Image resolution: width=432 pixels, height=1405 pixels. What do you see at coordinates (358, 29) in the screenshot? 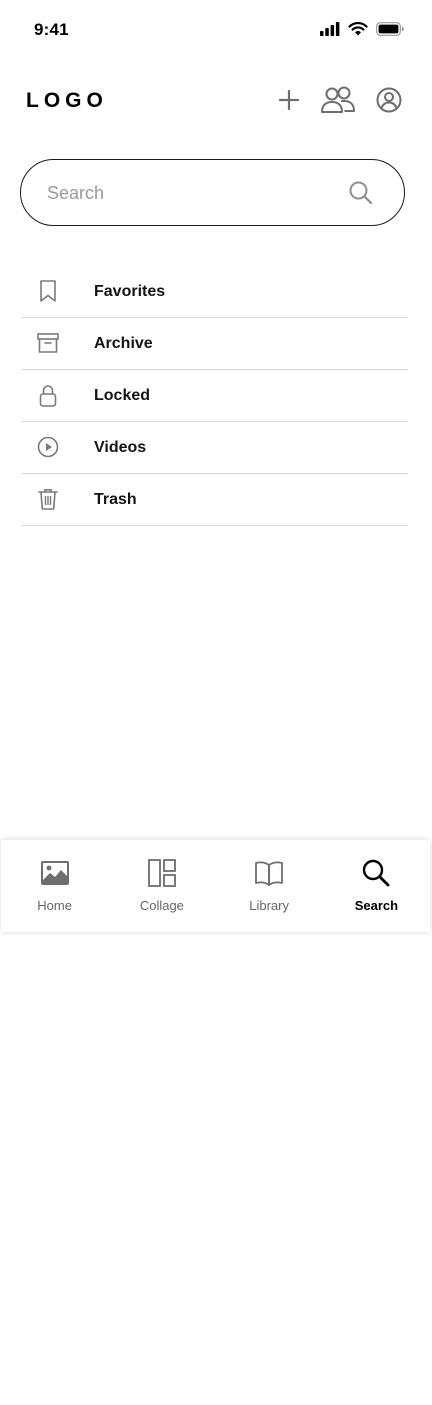
I see `wifi-icon` at bounding box center [358, 29].